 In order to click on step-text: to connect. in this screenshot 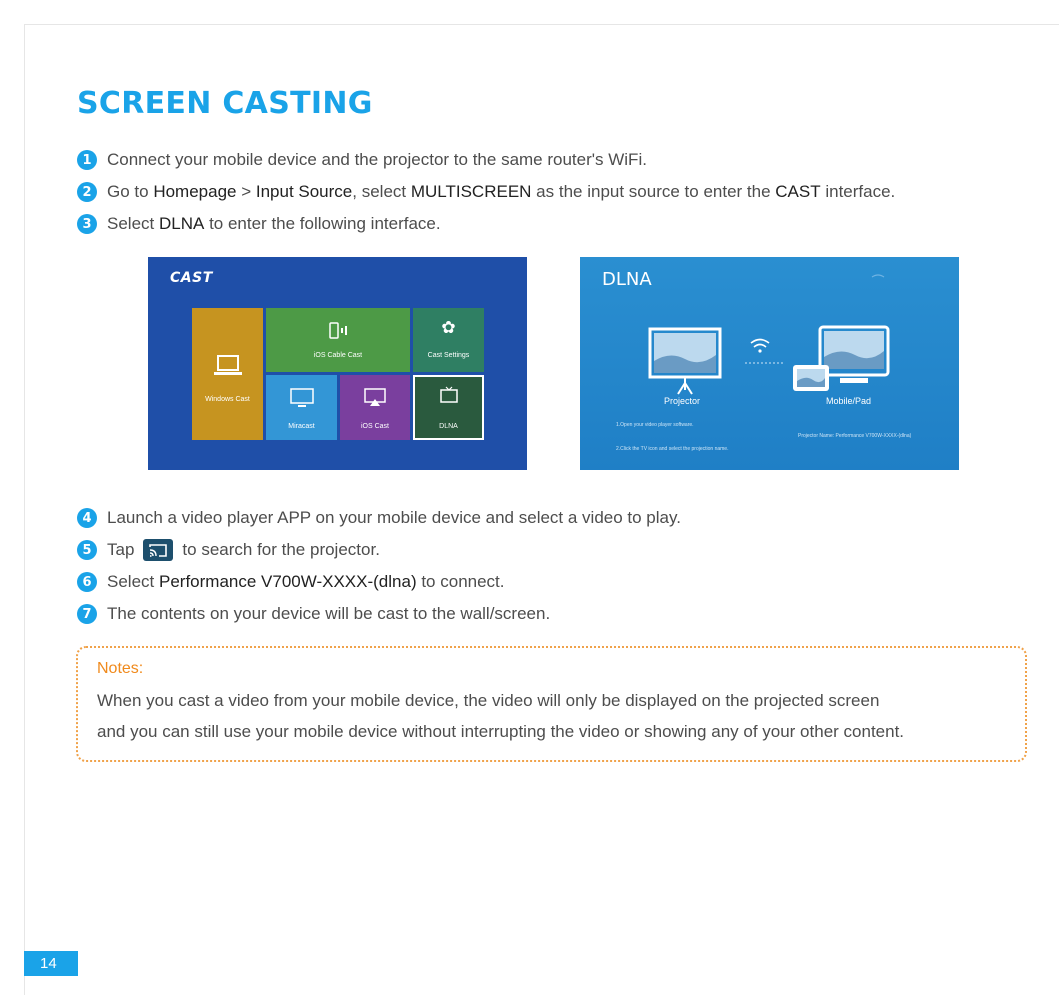, I will do `click(460, 581)`.